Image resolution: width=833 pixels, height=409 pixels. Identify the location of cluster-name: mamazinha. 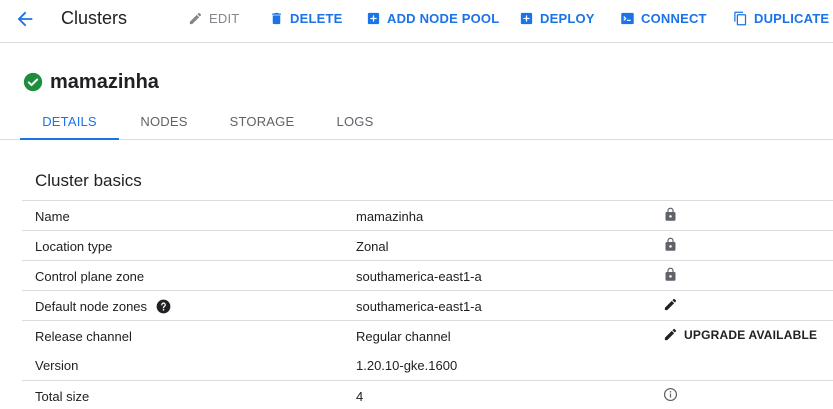
(104, 82).